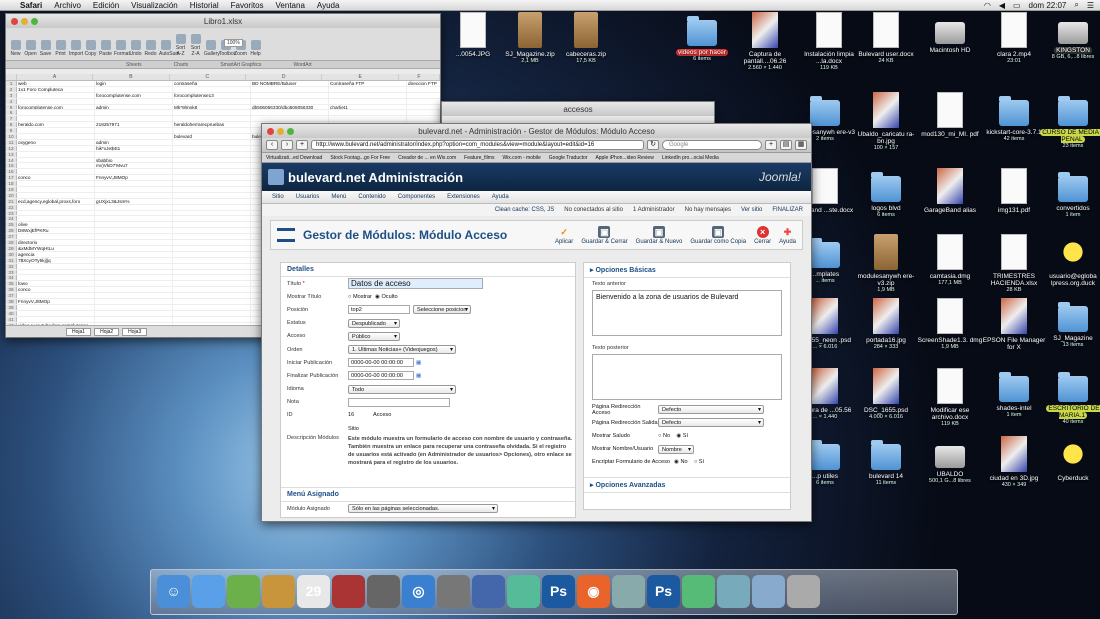 This screenshot has width=1100, height=619. What do you see at coordinates (11, 236) in the screenshot?
I see `row-number: 27` at bounding box center [11, 236].